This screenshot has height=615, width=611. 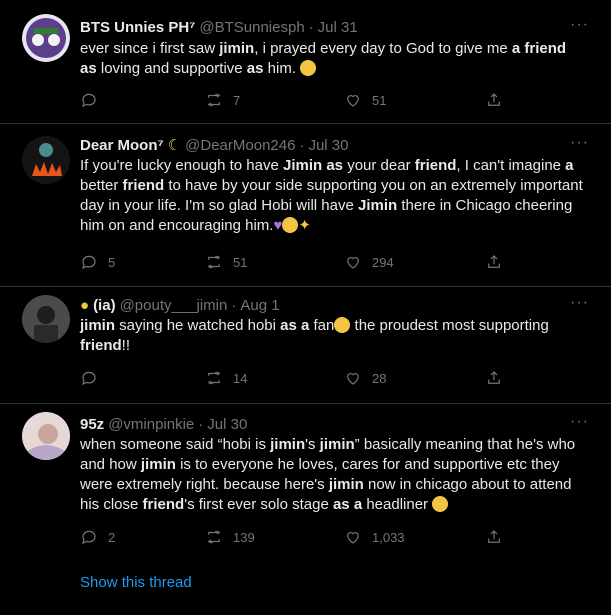 What do you see at coordinates (379, 378) in the screenshot?
I see `like-count: 28` at bounding box center [379, 378].